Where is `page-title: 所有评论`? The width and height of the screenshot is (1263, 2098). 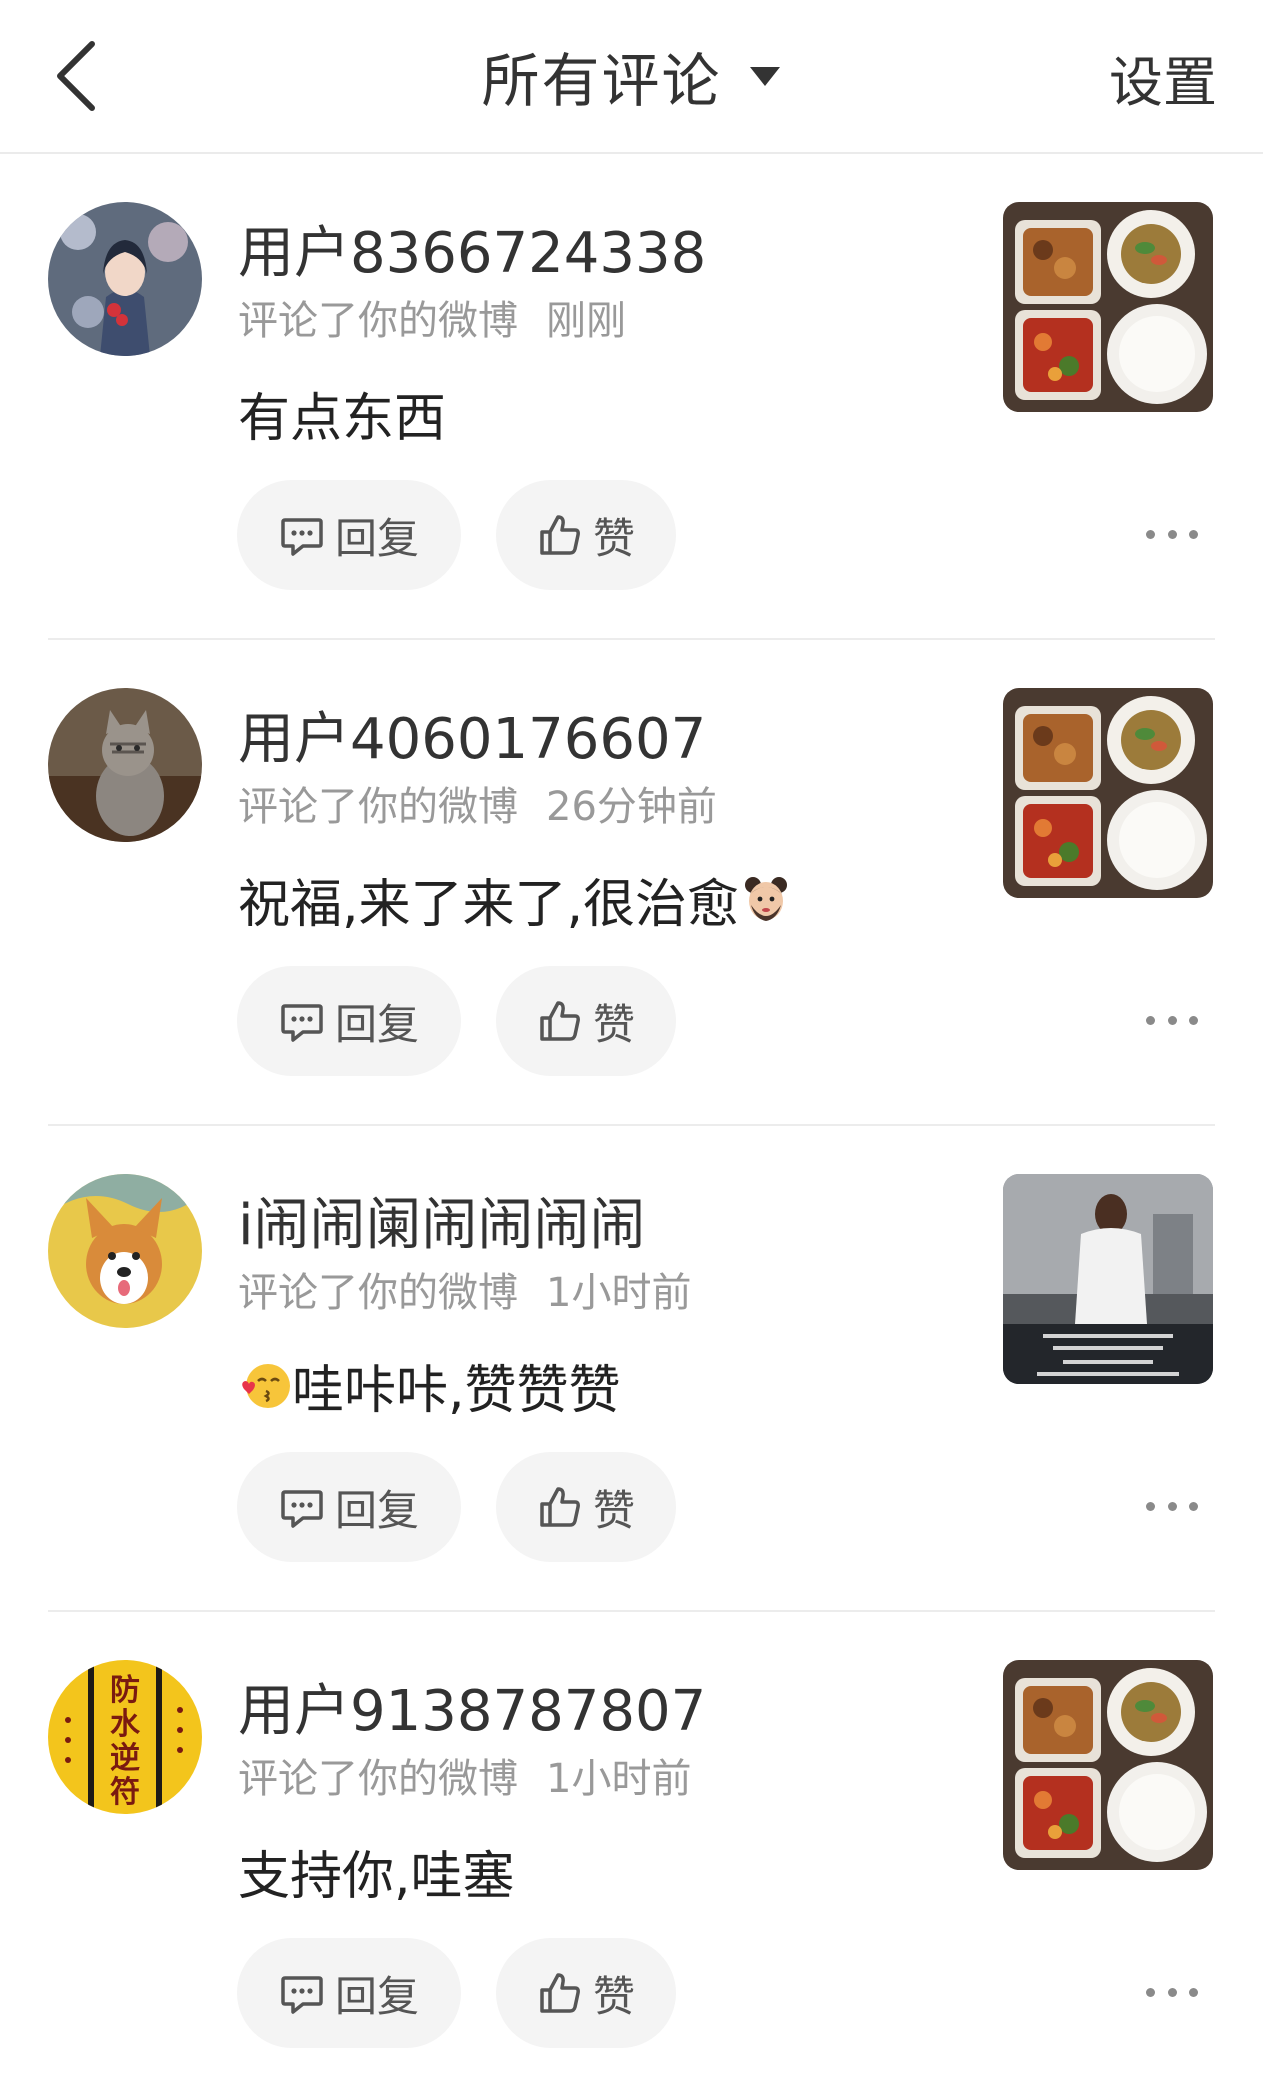
page-title: 所有评论 is located at coordinates (601, 81).